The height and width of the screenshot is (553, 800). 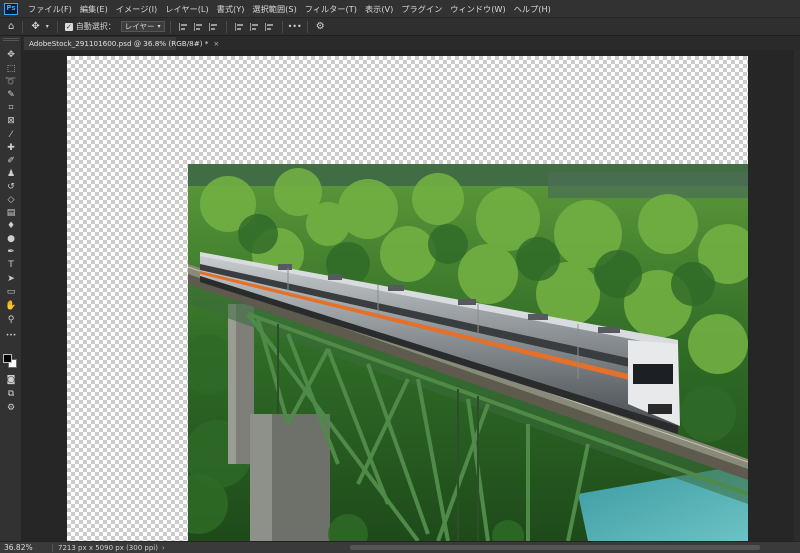 I want to click on eyedropper-tool: ⁄, so click(x=11, y=135).